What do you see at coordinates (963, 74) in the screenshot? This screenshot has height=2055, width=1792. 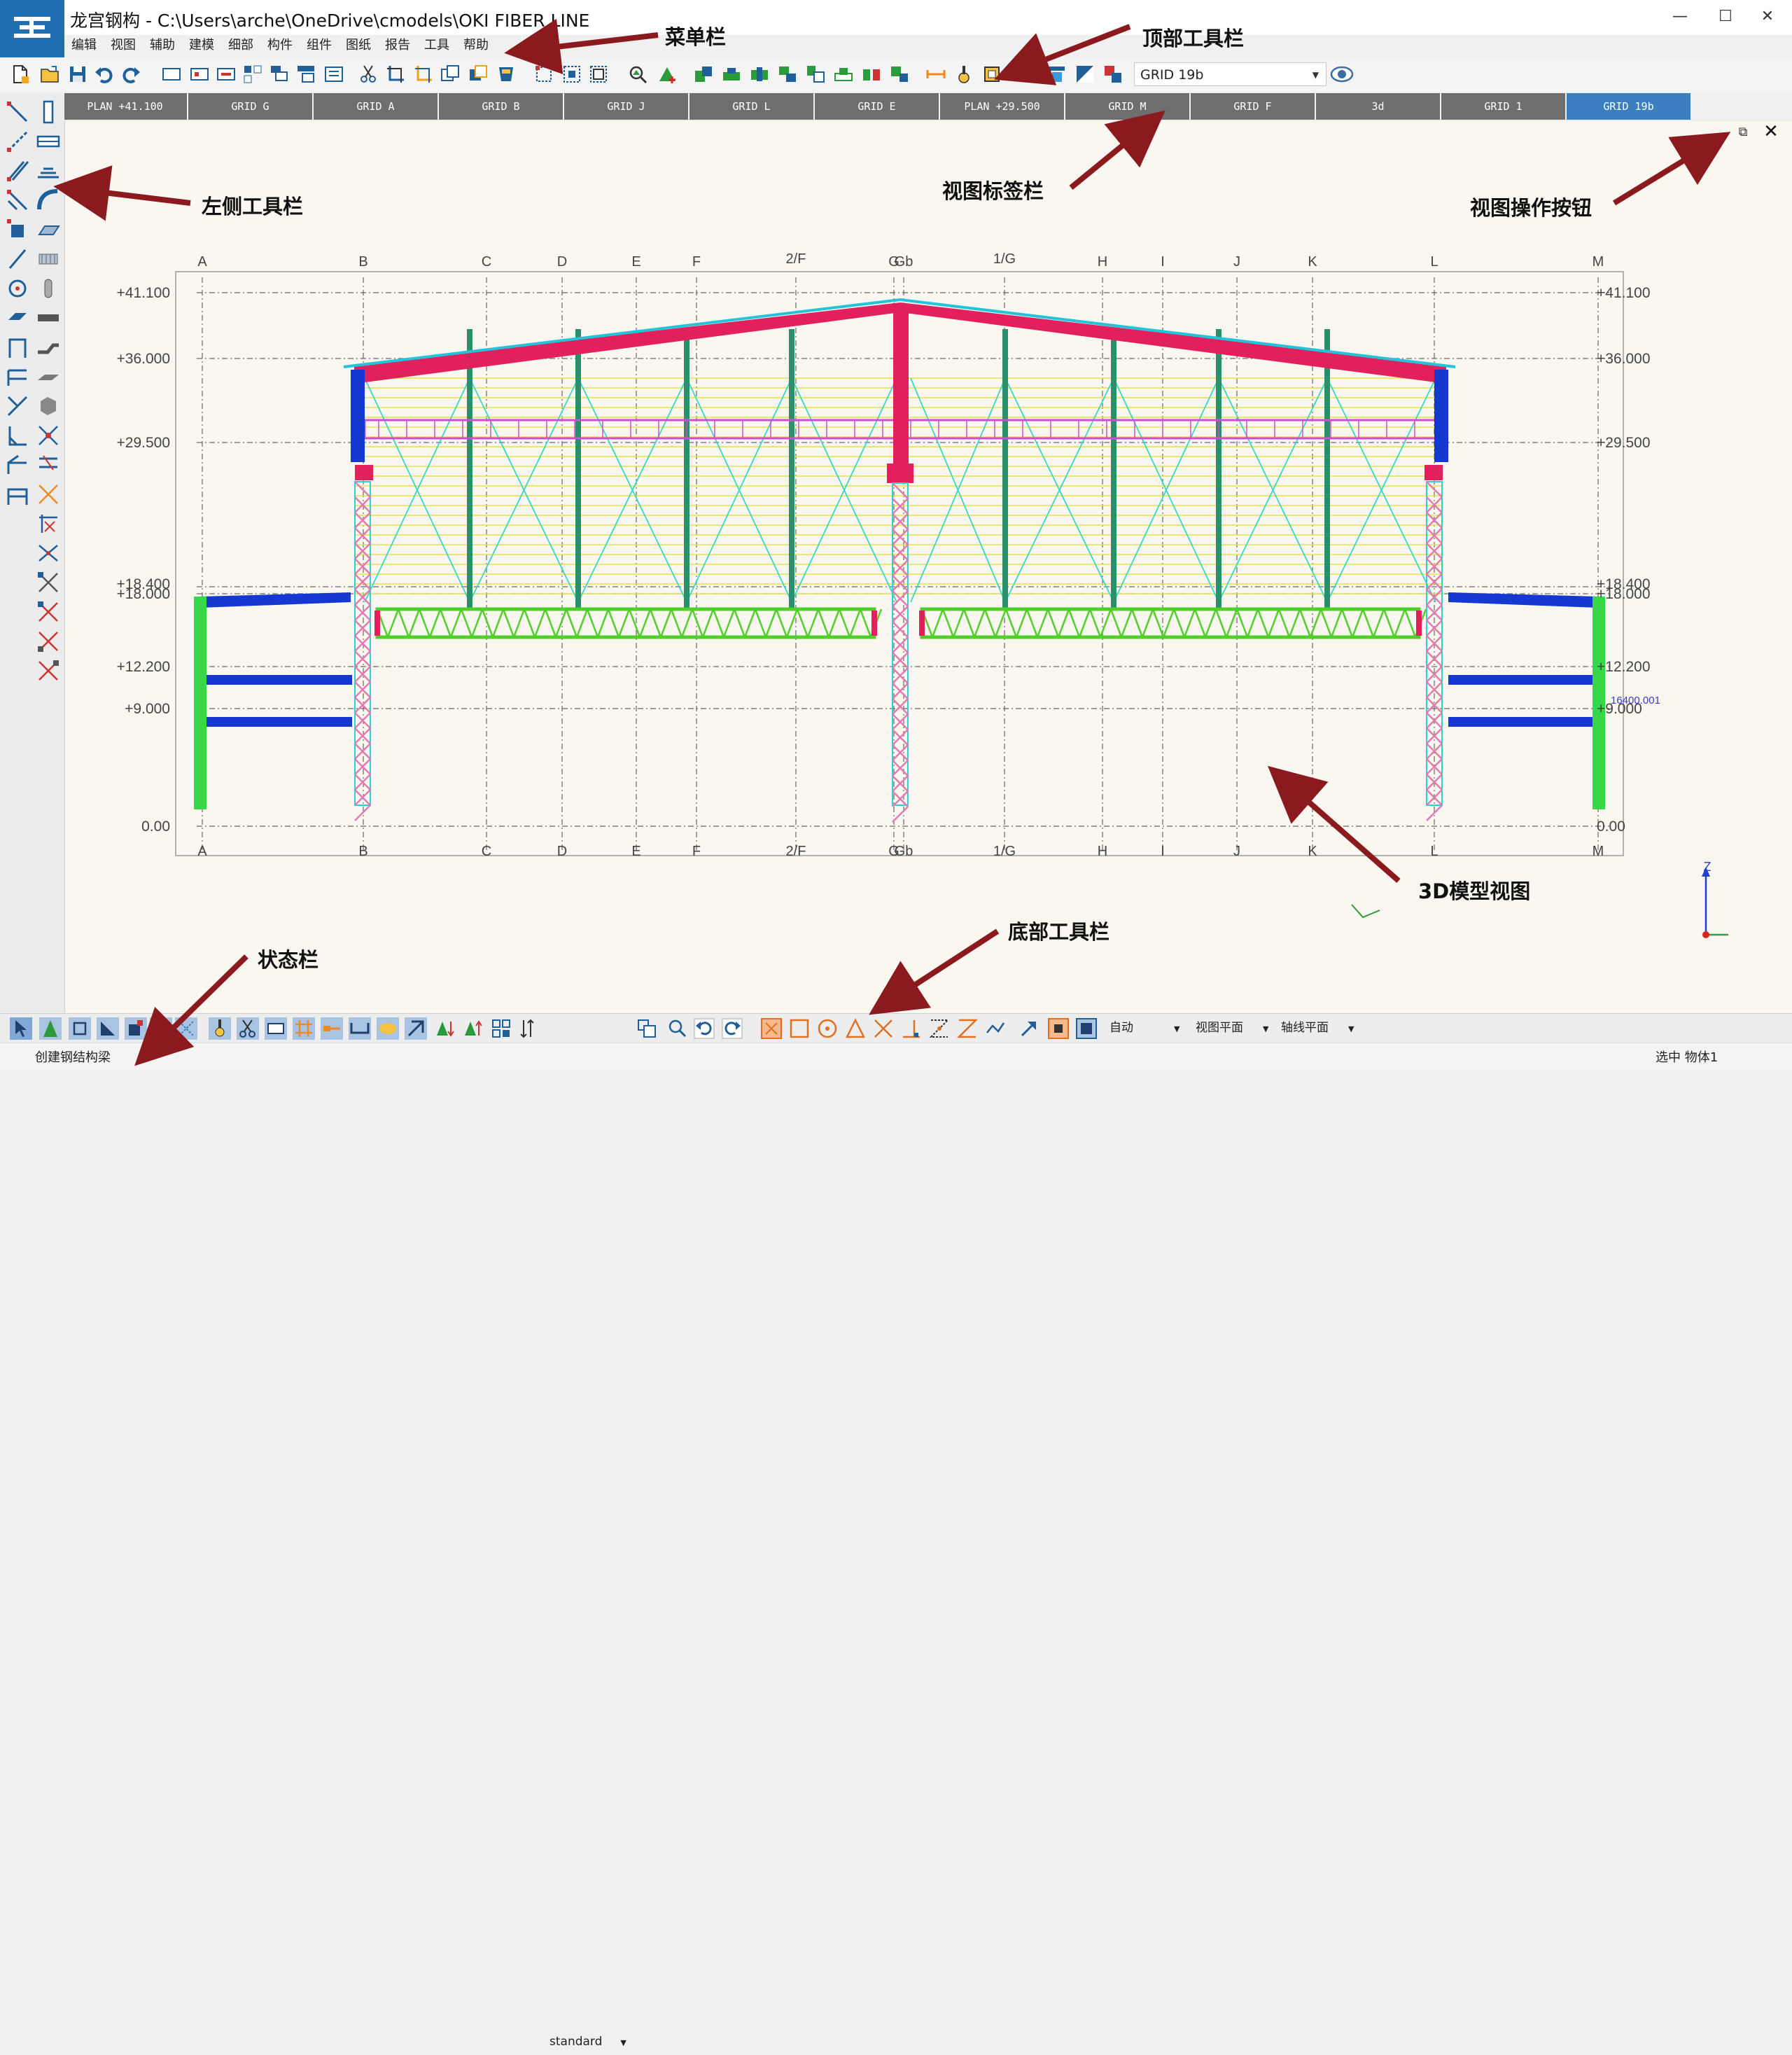 I see `weld-icon` at bounding box center [963, 74].